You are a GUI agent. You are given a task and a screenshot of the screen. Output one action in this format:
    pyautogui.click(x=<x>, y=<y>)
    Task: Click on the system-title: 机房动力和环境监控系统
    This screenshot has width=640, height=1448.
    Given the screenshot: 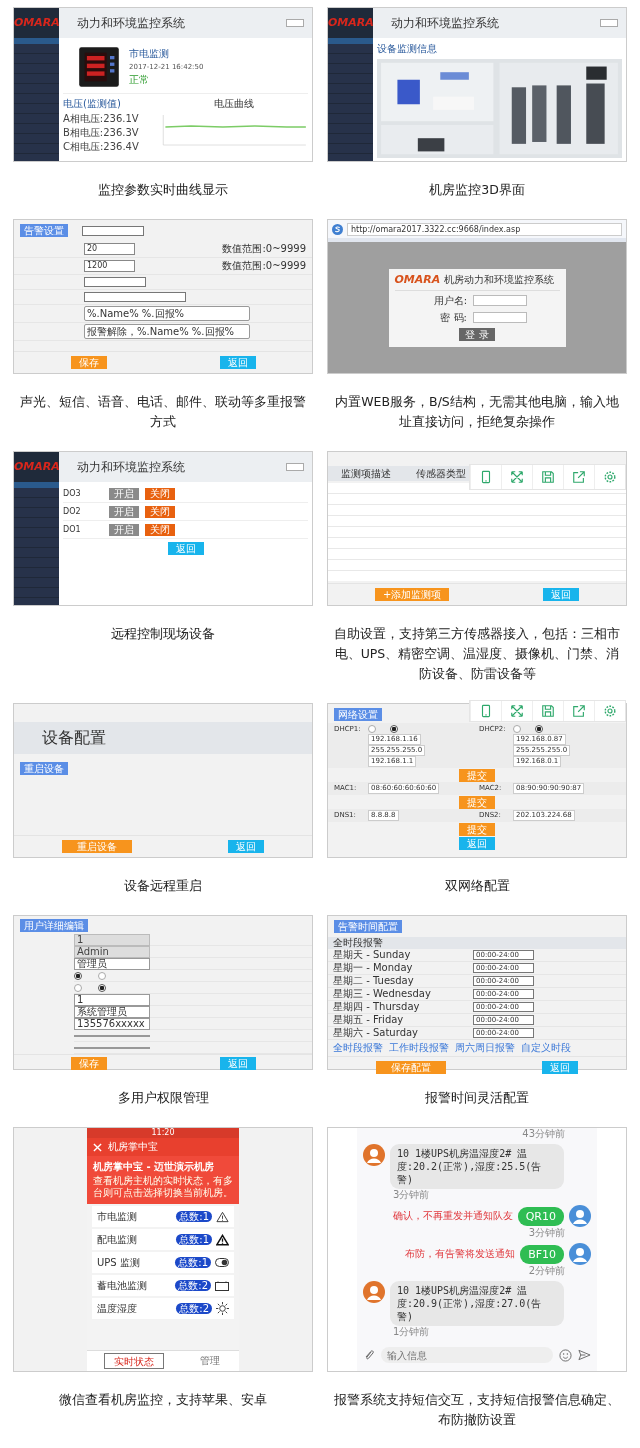 What is the action you would take?
    pyautogui.click(x=499, y=279)
    